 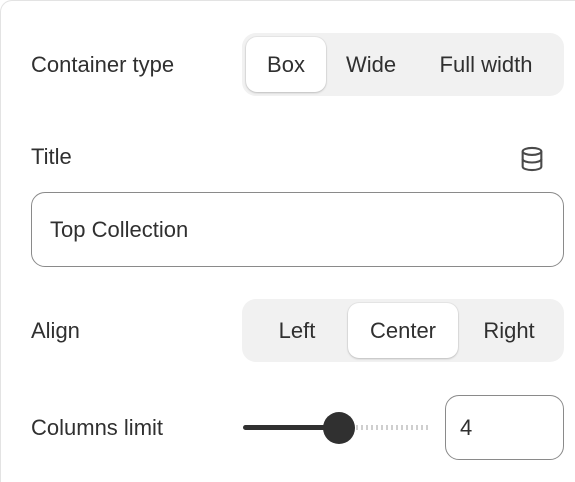 I want to click on container-type-wide-option: Wide, so click(x=371, y=64).